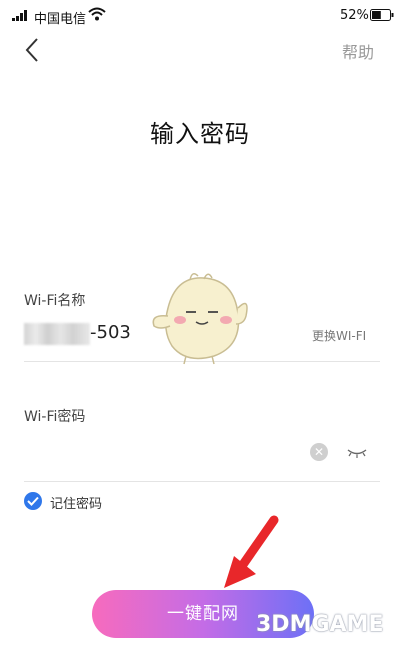 The height and width of the screenshot is (645, 400). I want to click on mascot-sticker, so click(200, 319).